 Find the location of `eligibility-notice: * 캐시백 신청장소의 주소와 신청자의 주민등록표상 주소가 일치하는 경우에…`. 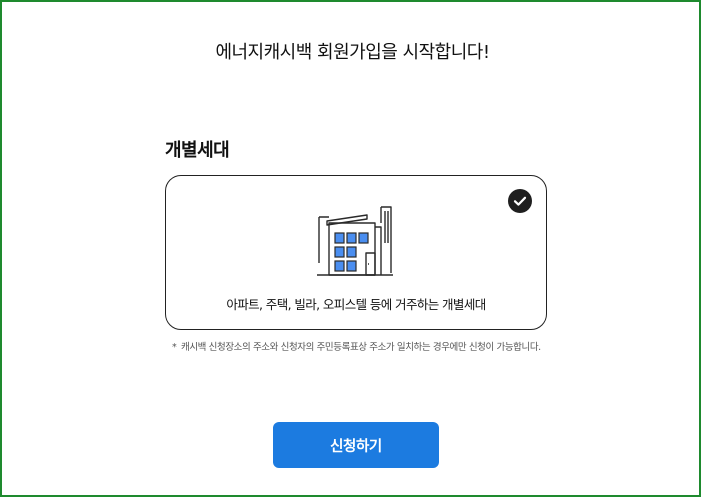

eligibility-notice: * 캐시백 신청장소의 주소와 신청자의 주민등록표상 주소가 일치하는 경우에… is located at coordinates (357, 347).